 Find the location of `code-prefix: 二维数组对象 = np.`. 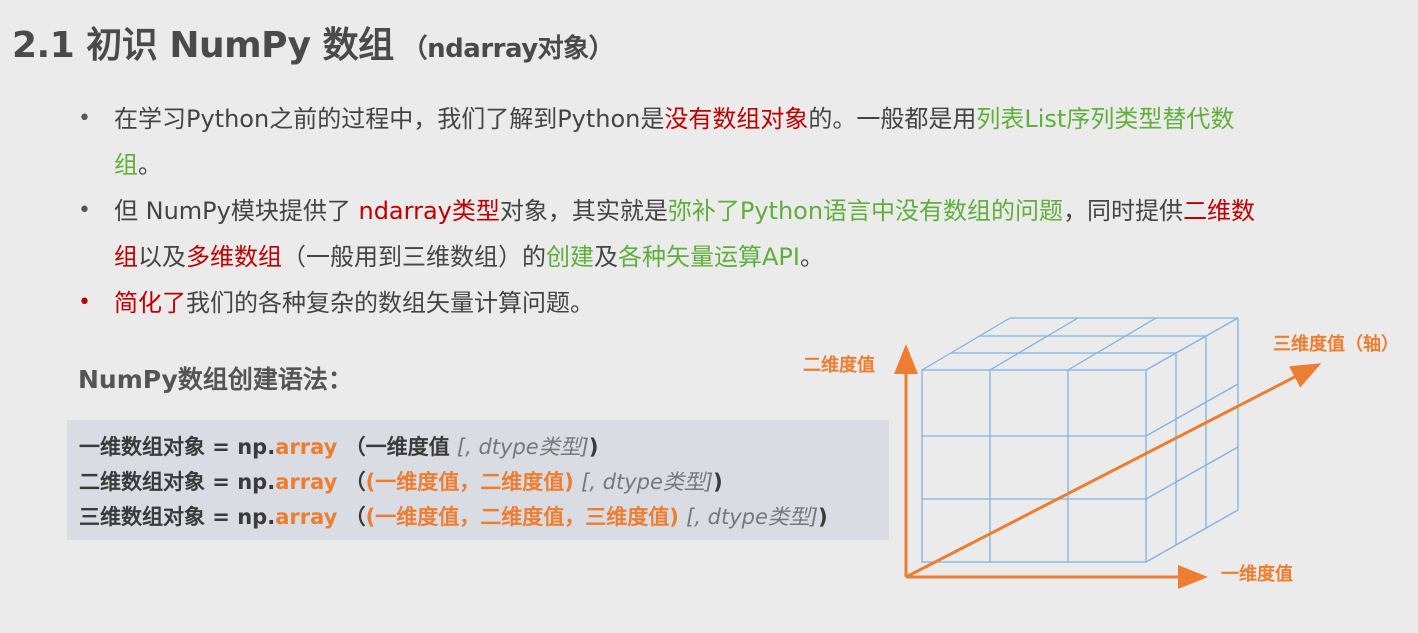

code-prefix: 二维数组对象 = np. is located at coordinates (177, 482).